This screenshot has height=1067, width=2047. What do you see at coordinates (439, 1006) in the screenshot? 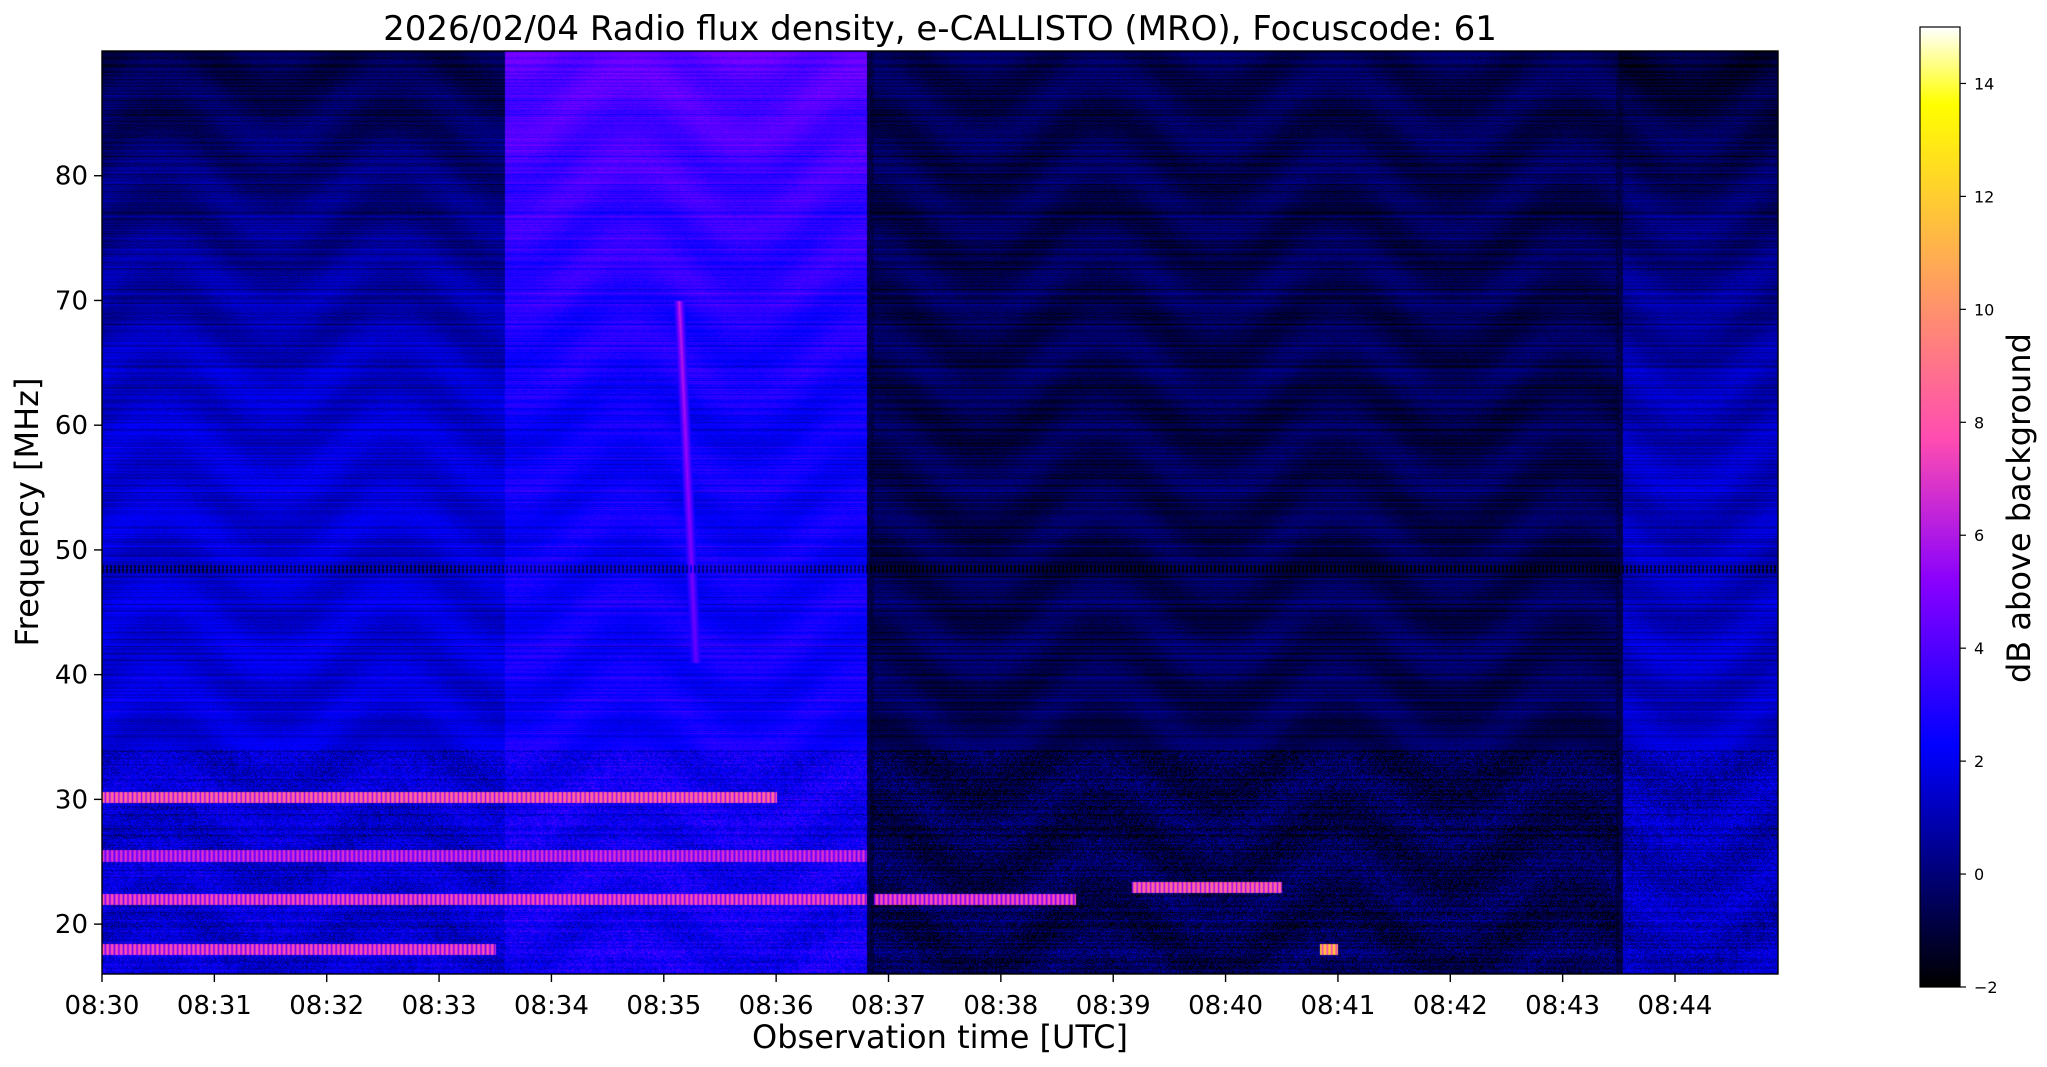
I see `x-tick-label: 08:33` at bounding box center [439, 1006].